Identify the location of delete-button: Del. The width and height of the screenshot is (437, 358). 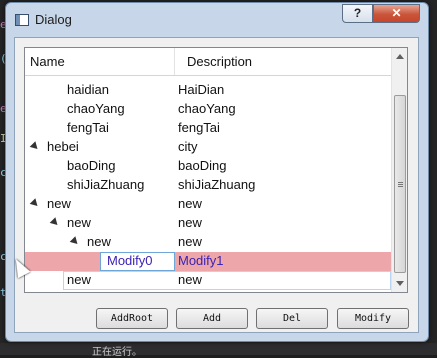
(292, 318).